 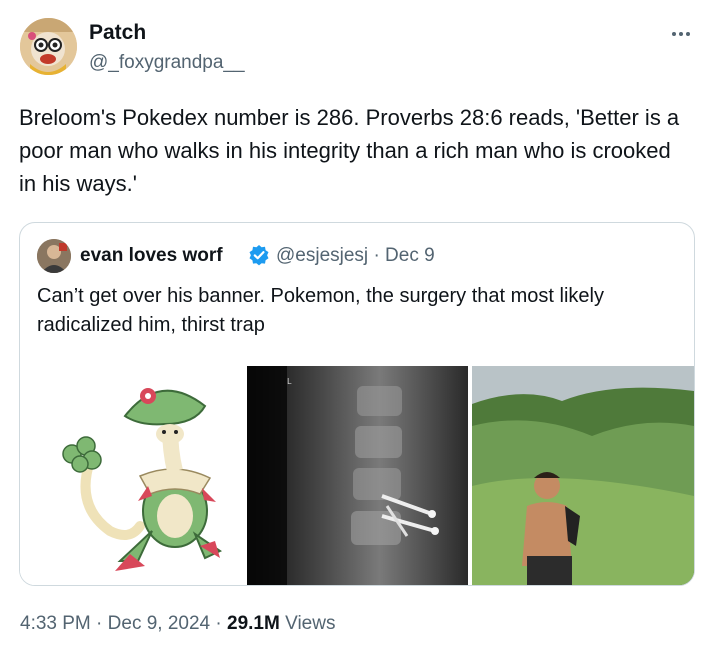 I want to click on svg-text: L, so click(x=289, y=381).